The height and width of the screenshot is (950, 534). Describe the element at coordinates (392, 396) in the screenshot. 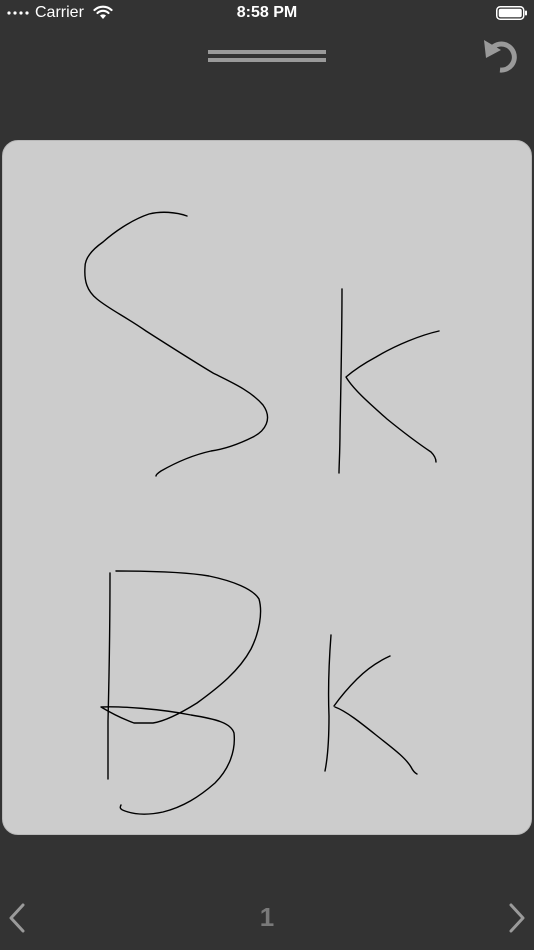

I see `stroke-k-top-arms` at that location.